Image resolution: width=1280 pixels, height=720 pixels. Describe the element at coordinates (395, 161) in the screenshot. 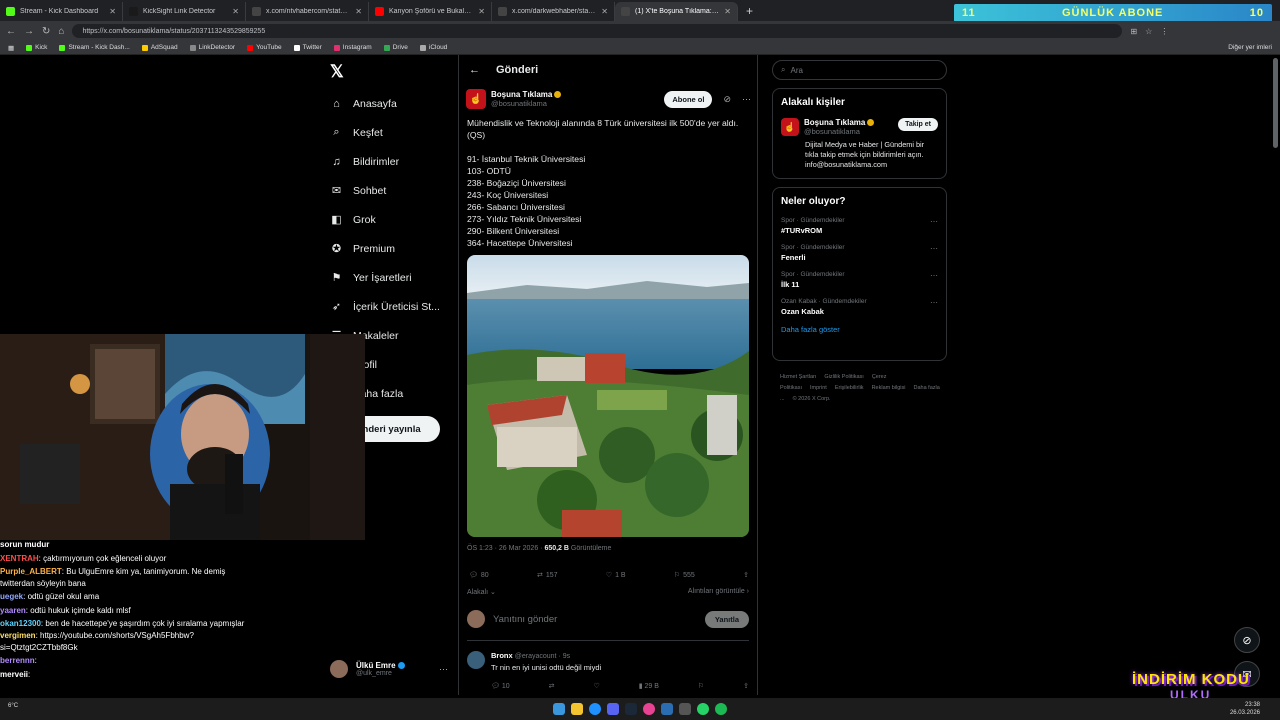

I see `nav-item: ♫ Bildirimler` at that location.